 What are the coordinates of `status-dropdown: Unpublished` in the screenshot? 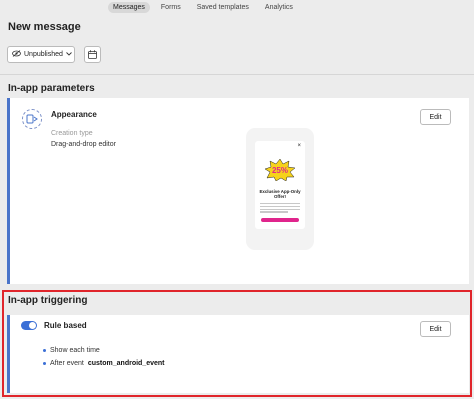 It's located at (41, 54).